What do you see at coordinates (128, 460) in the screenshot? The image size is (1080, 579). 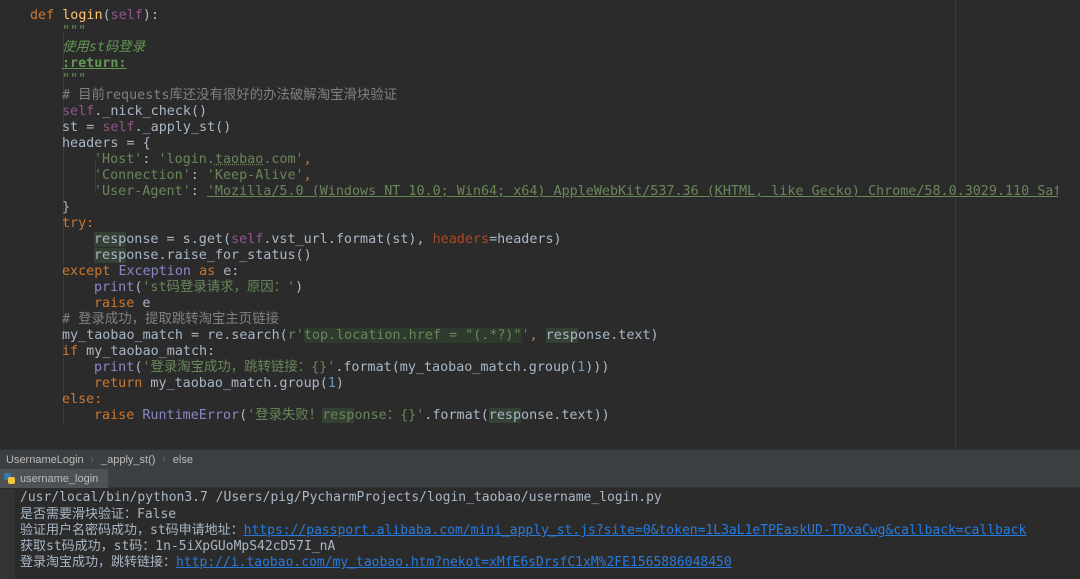 I see `breadcrumb-item-method: _apply_st()` at bounding box center [128, 460].